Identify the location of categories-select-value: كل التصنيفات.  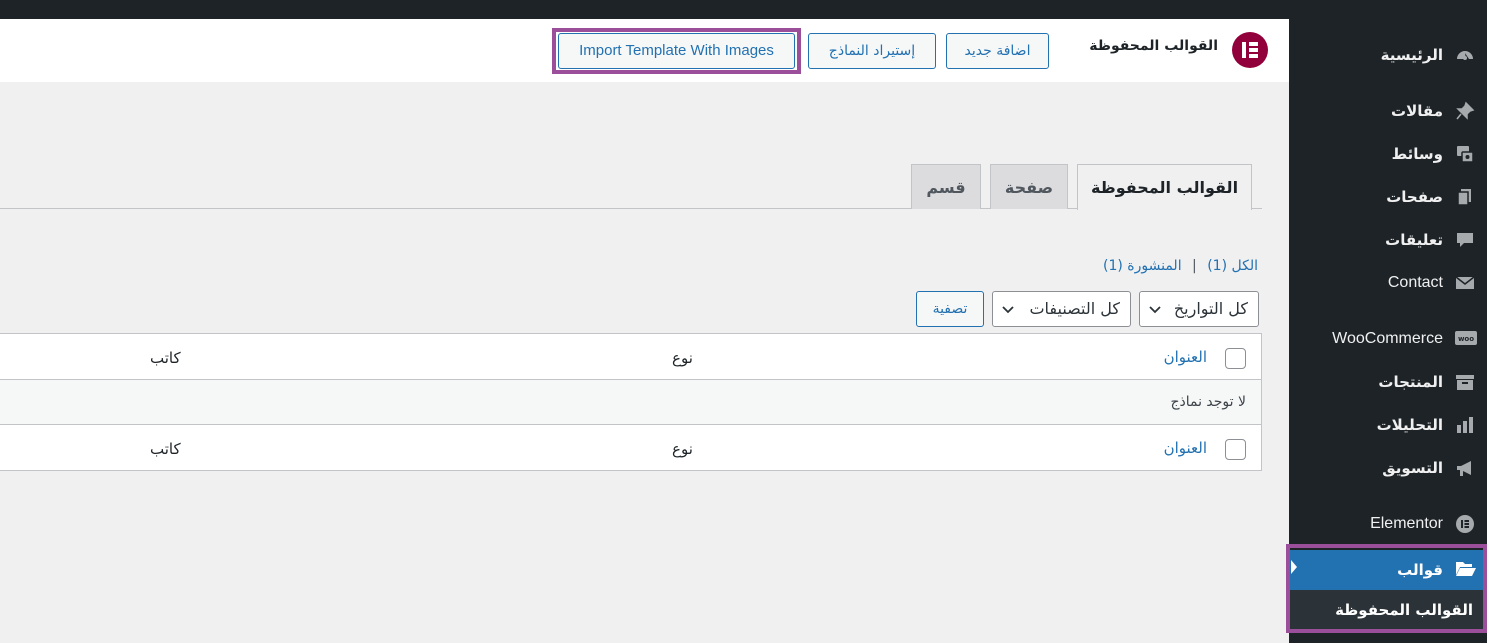
(1074, 308).